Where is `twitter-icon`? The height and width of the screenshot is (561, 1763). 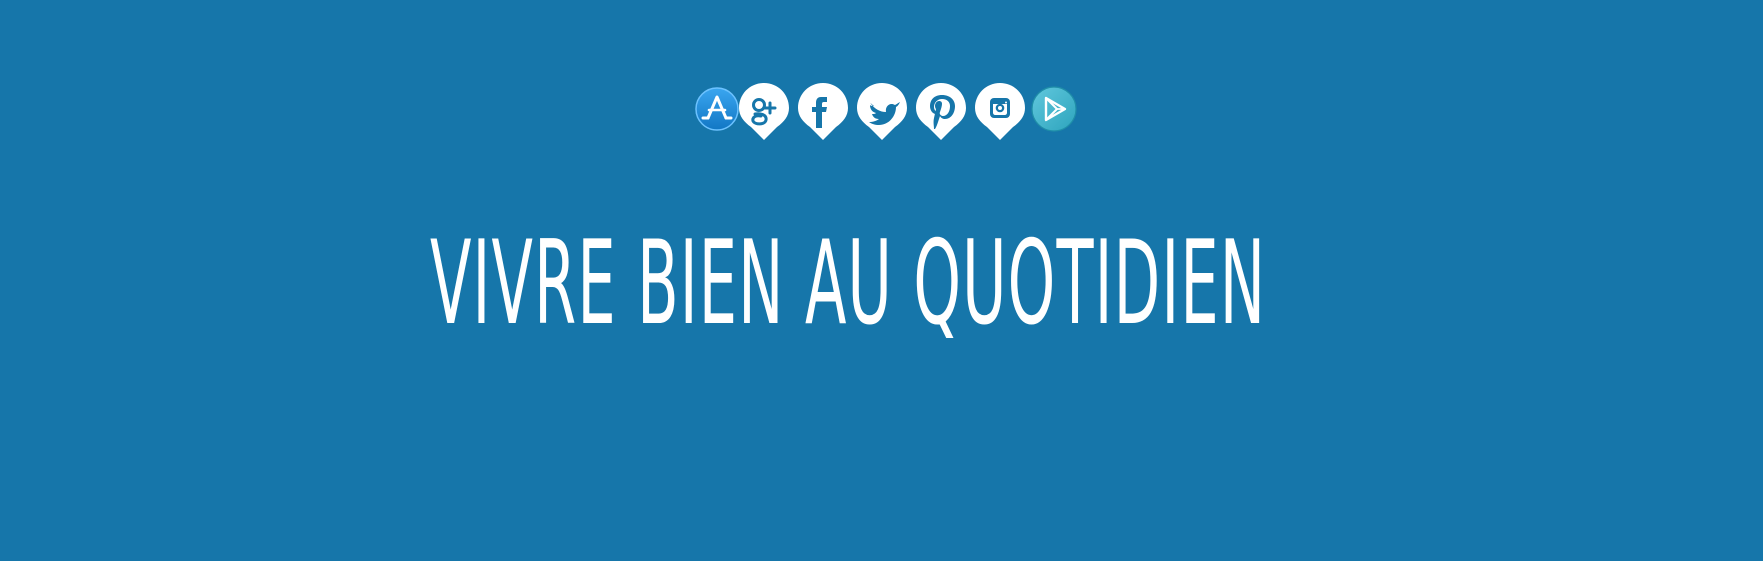
twitter-icon is located at coordinates (882, 111).